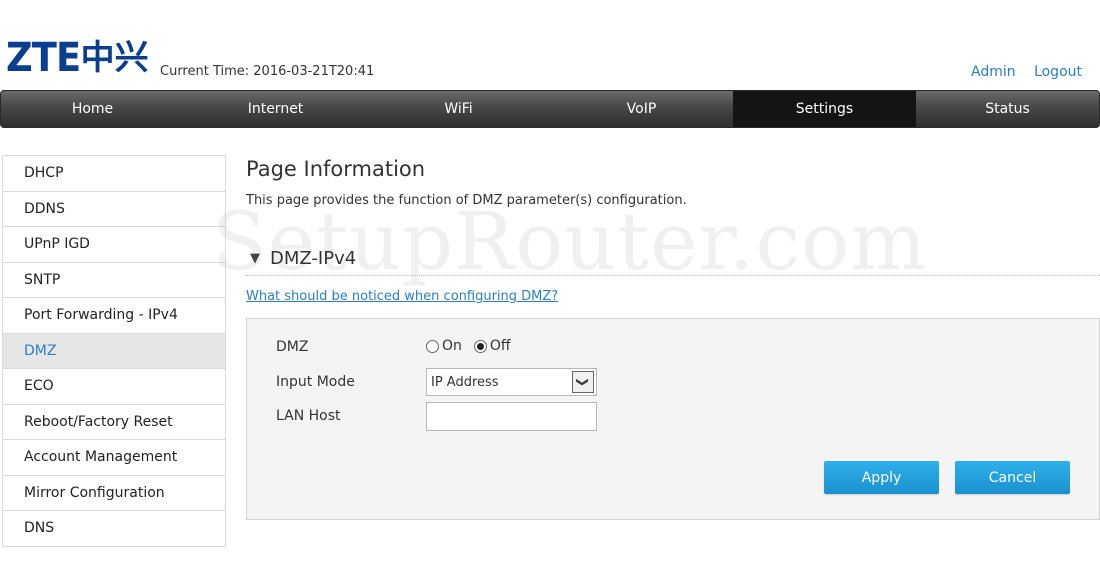 The height and width of the screenshot is (569, 1100). Describe the element at coordinates (315, 382) in the screenshot. I see `input-mode-label: Input Mode` at that location.